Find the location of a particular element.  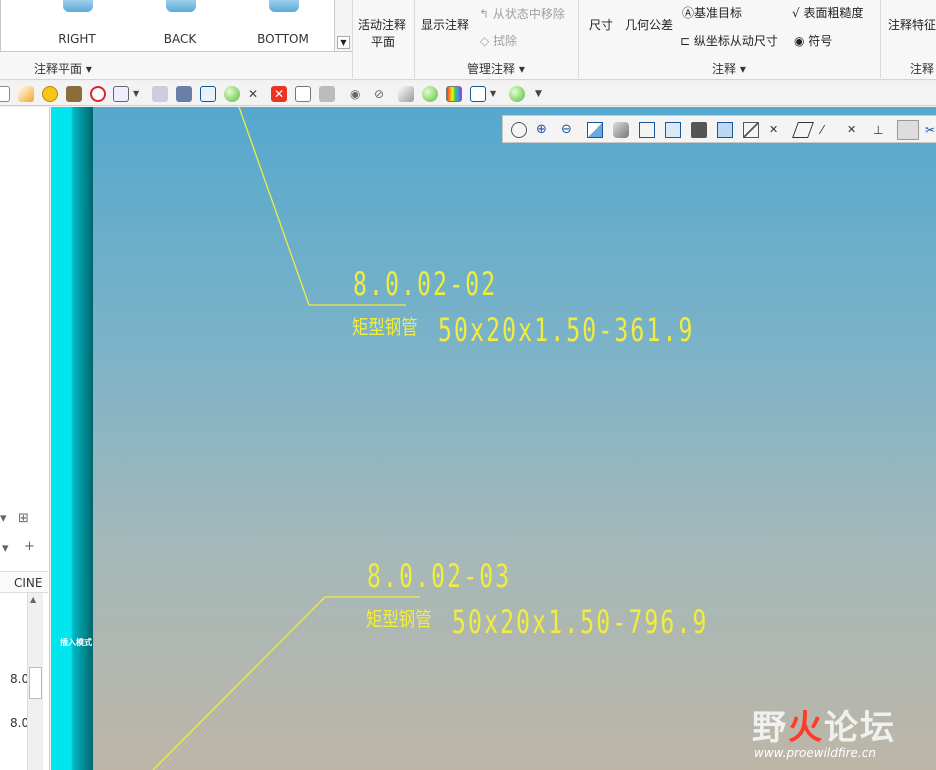

erase-button: ◇ 拭除 is located at coordinates (498, 40).